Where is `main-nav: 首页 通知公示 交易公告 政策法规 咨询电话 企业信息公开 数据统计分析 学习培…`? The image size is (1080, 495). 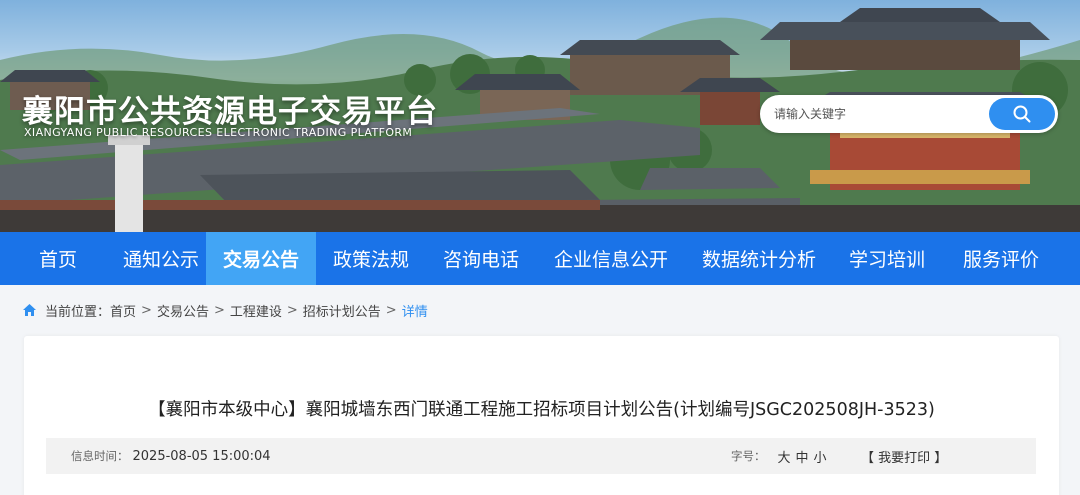 main-nav: 首页 通知公示 交易公告 政策法规 咨询电话 企业信息公开 数据统计分析 学习培… is located at coordinates (540, 258).